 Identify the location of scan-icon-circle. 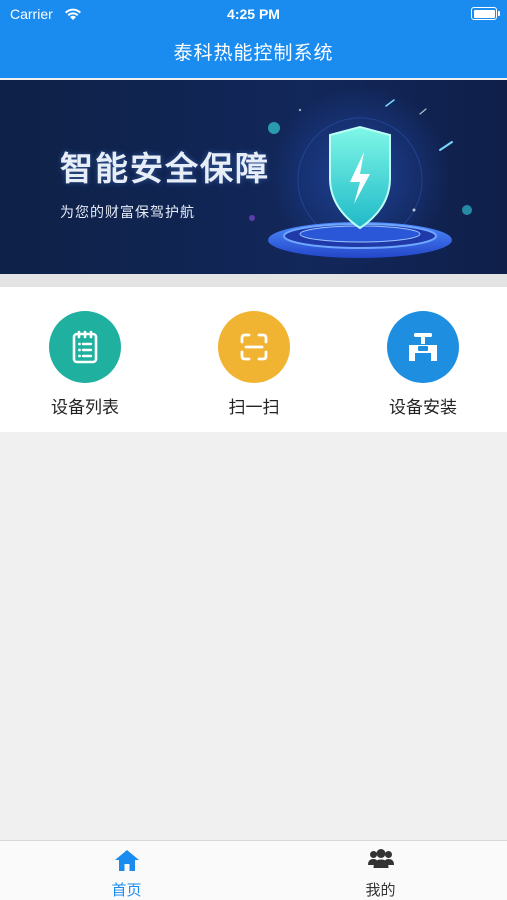
(254, 347).